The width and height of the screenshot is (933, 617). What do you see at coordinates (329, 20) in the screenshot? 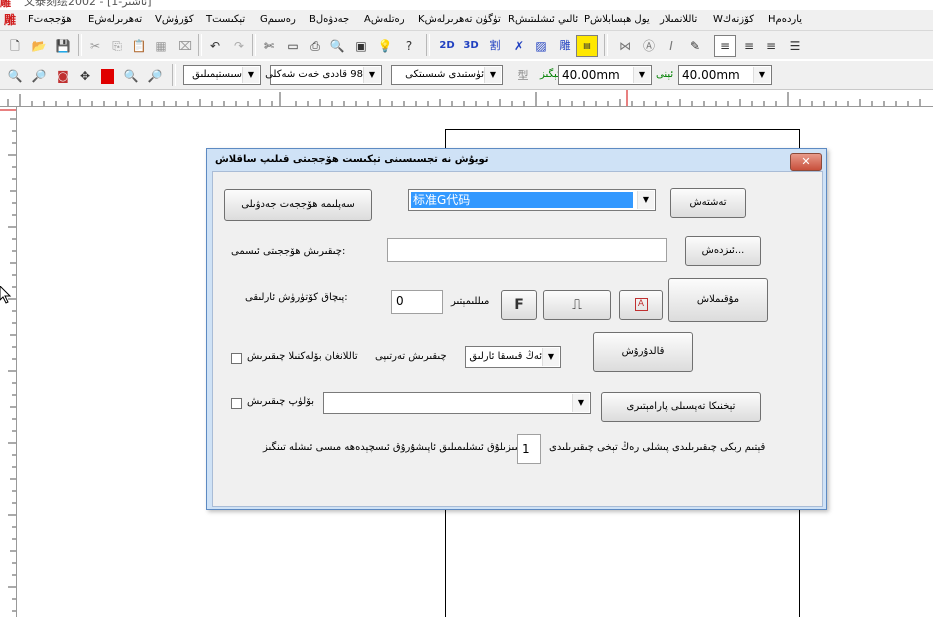
I see `menu-table: جەدۋەلB` at bounding box center [329, 20].